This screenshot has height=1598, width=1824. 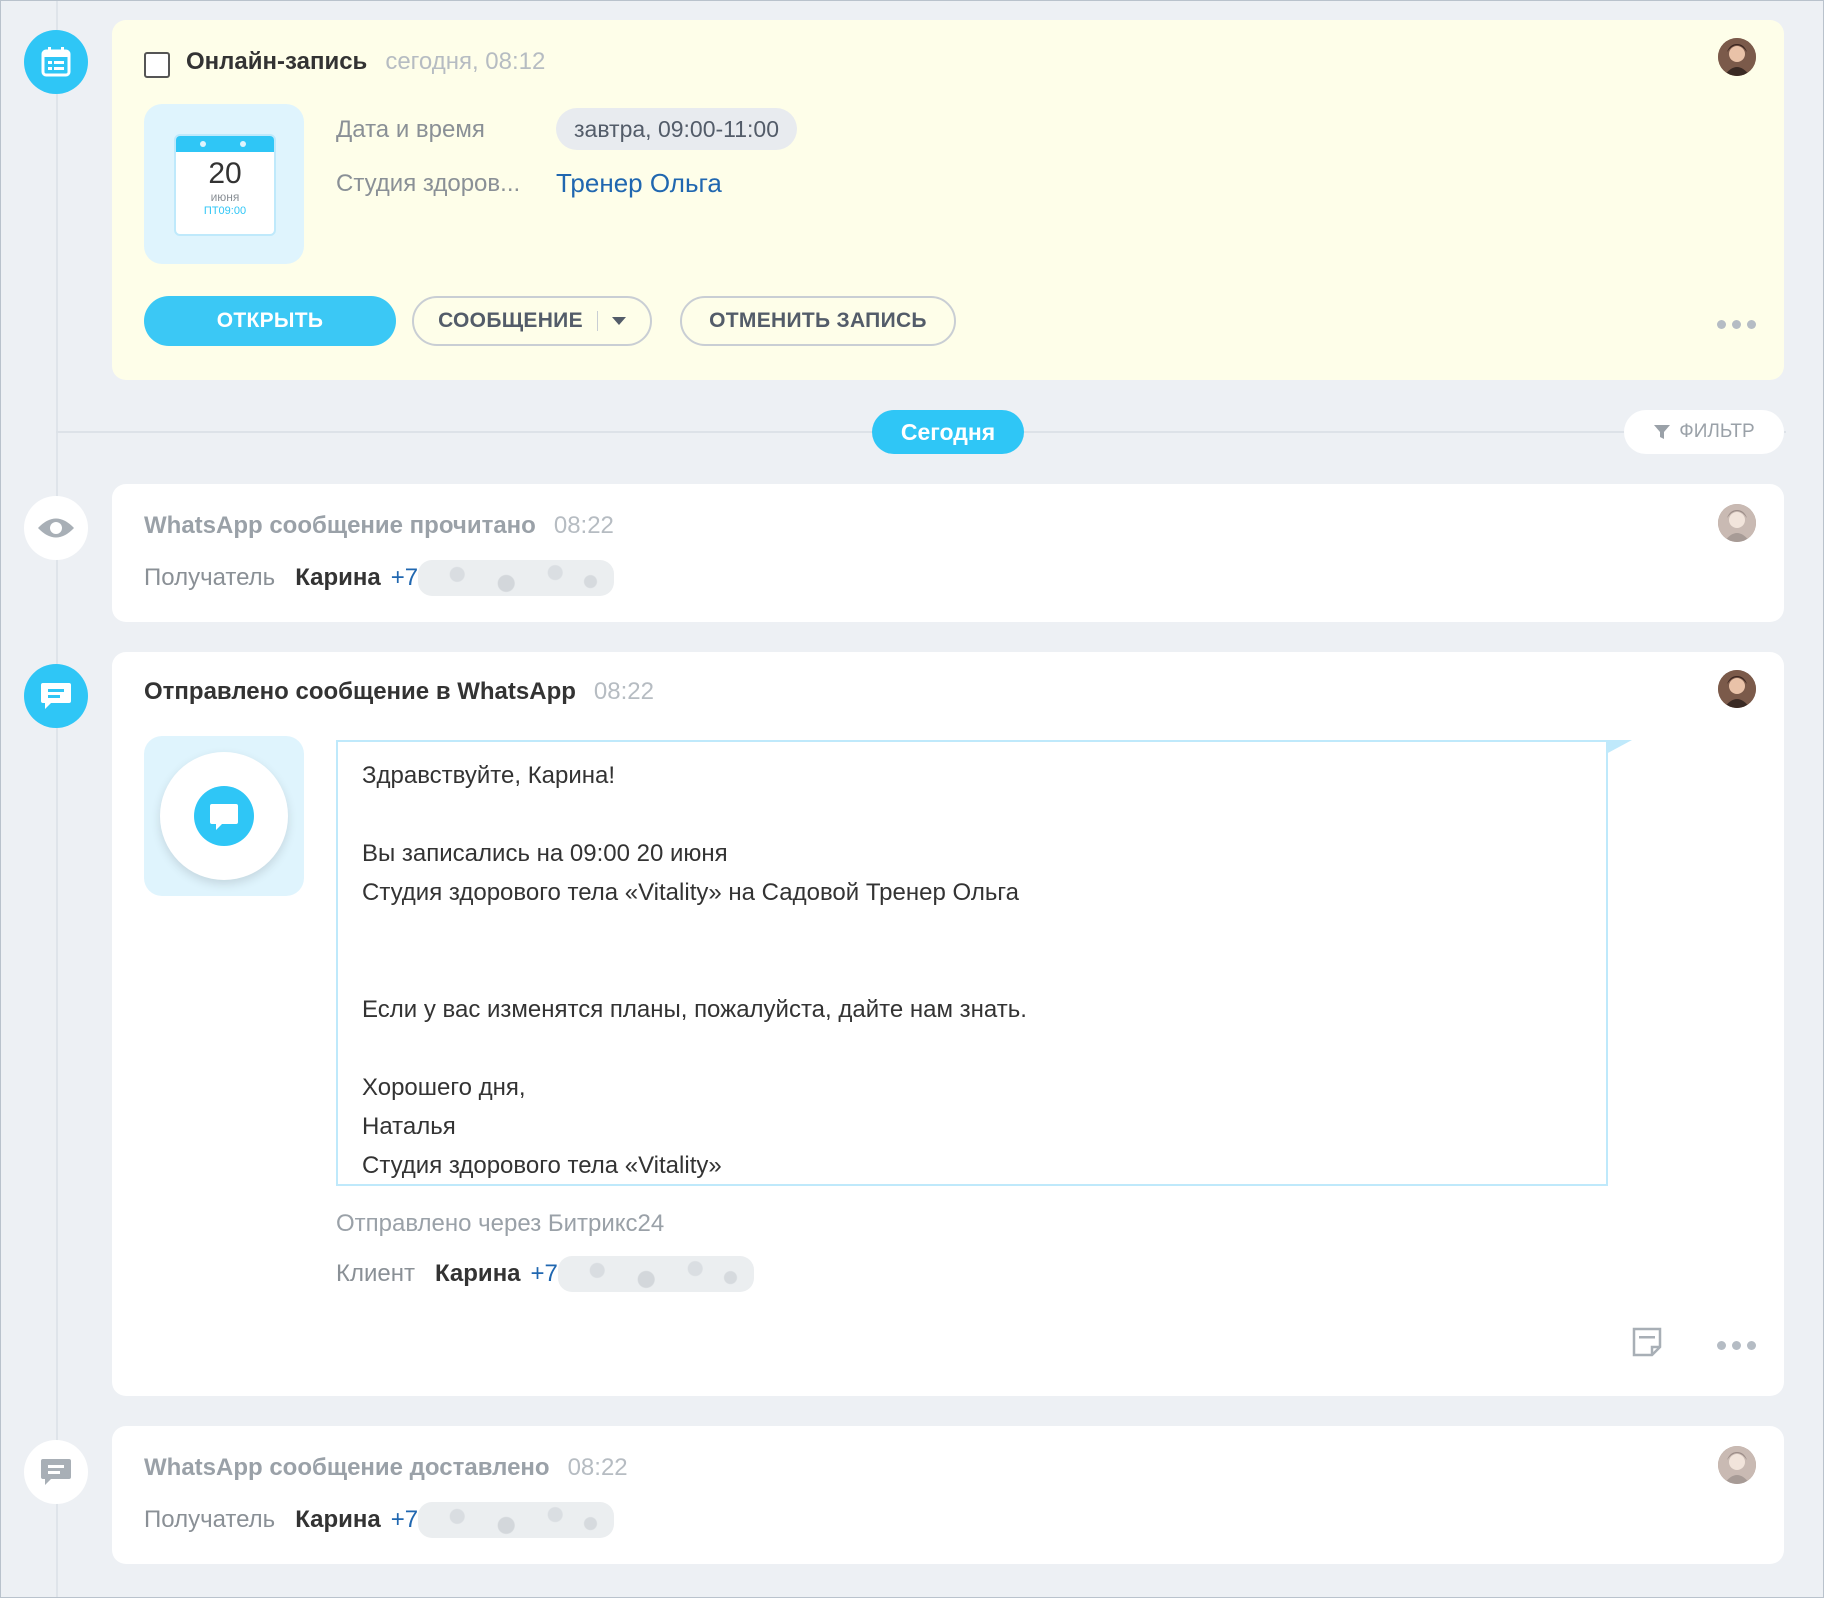 I want to click on message-line: Хорошего дня,, so click(x=444, y=1087).